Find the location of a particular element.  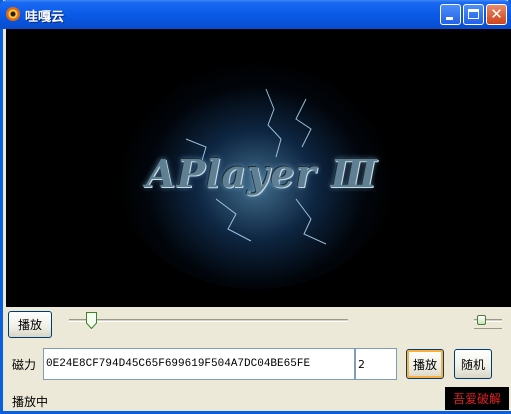

app-icon is located at coordinates (13, 14).